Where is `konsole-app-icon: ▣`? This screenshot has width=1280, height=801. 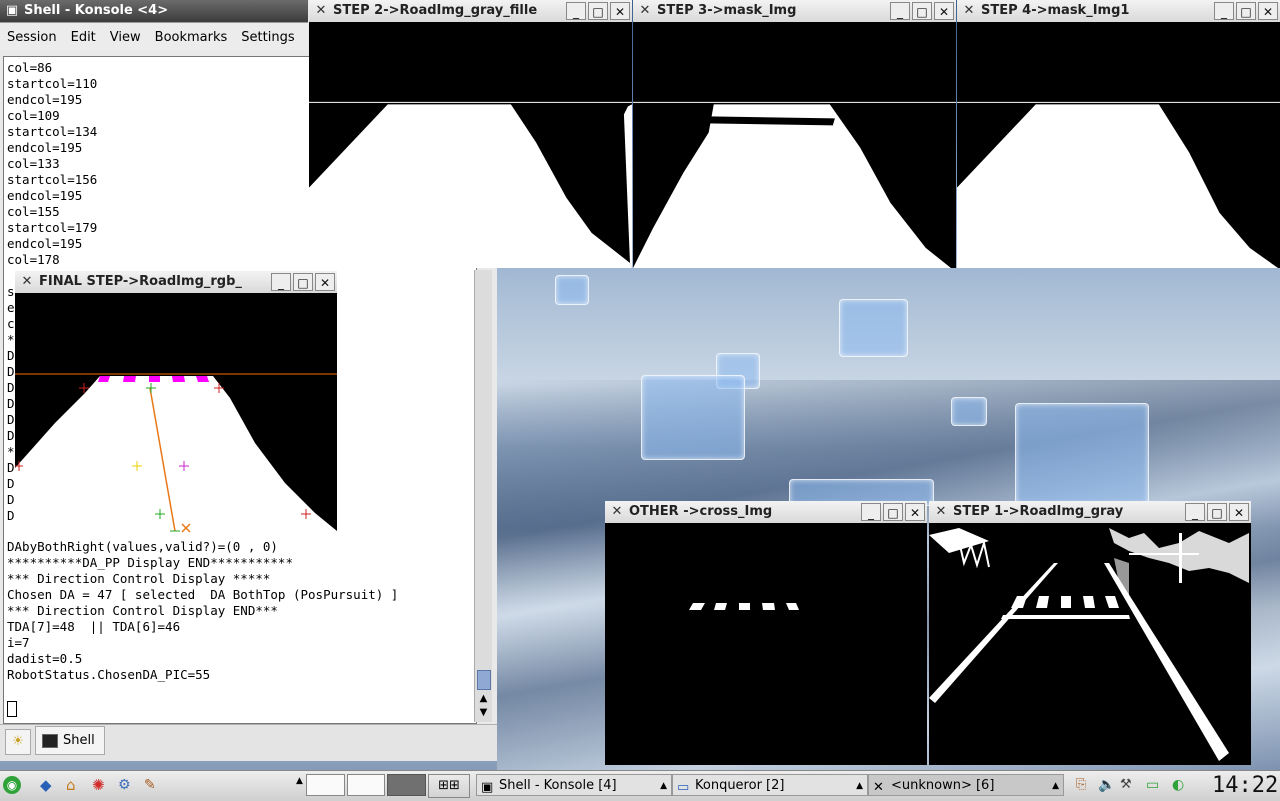
konsole-app-icon: ▣ is located at coordinates (12, 10).